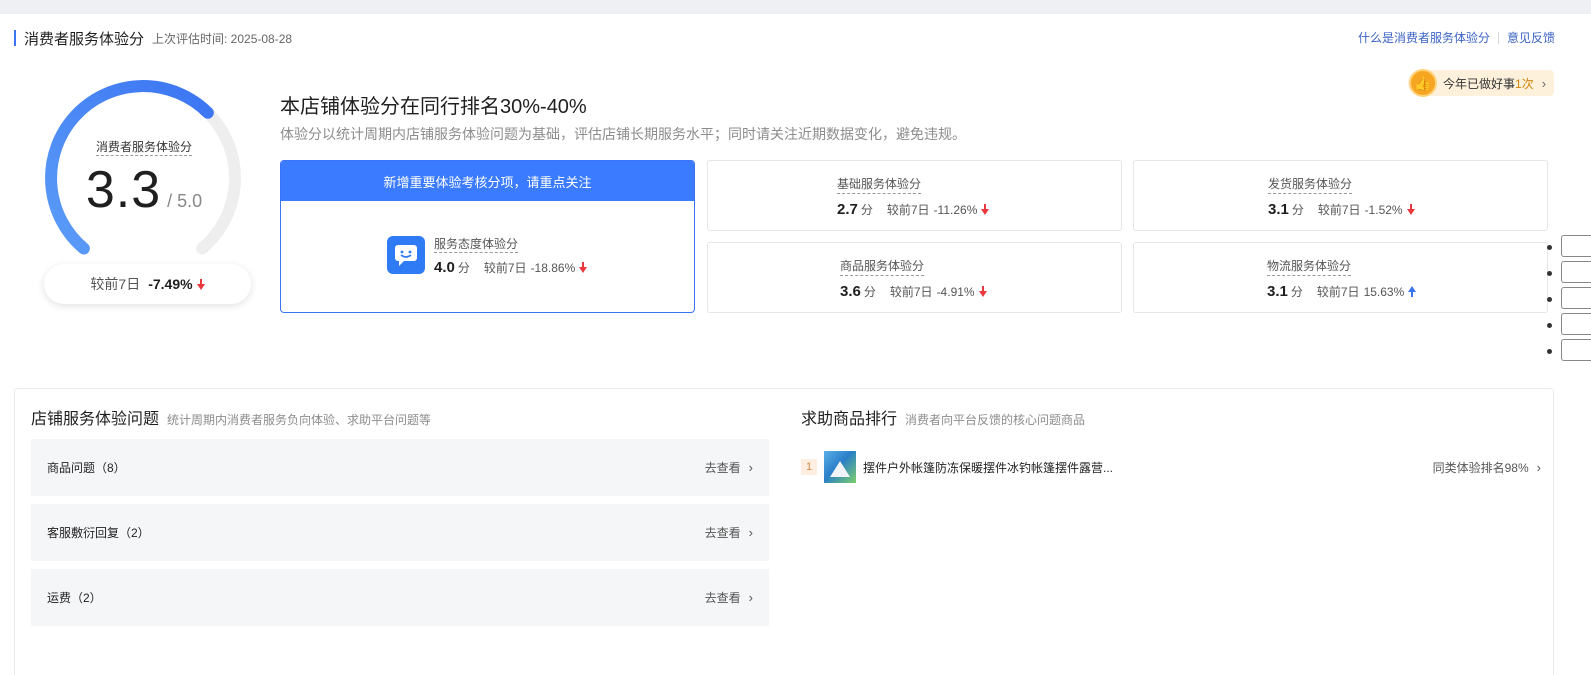 This screenshot has width=1591, height=675. Describe the element at coordinates (505, 268) in the screenshot. I see `focus-compare-label: 较前7日` at that location.